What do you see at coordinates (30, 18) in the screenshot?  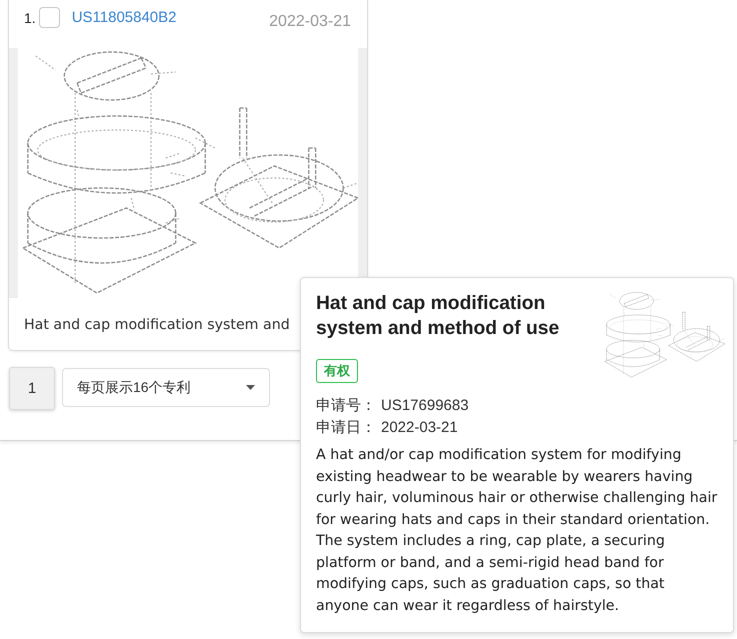 I see `result-index: 1.` at bounding box center [30, 18].